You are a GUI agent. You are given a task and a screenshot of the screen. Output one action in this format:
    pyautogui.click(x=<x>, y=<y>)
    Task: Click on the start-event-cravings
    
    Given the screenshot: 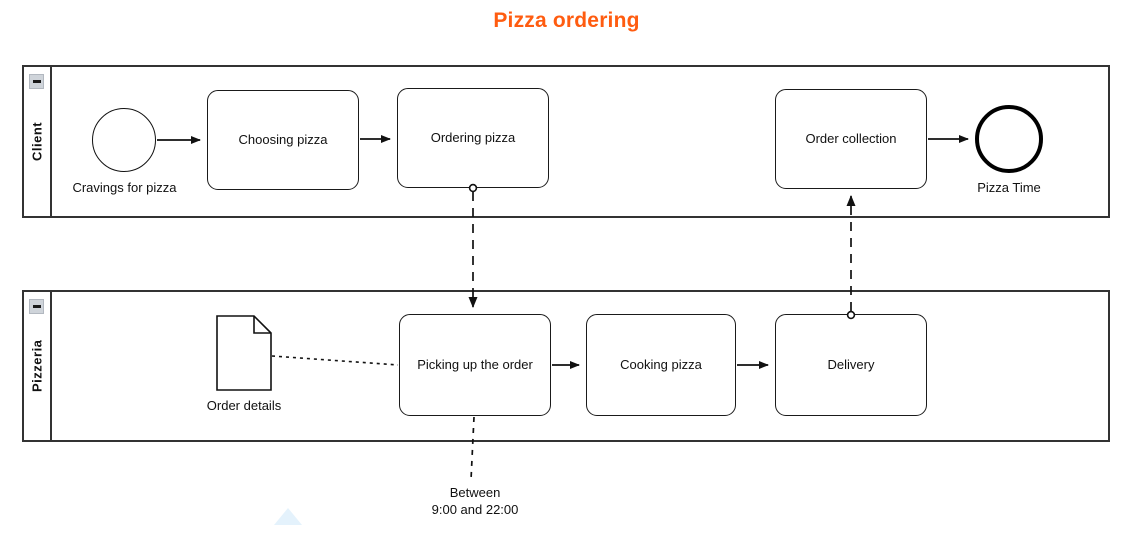 What is the action you would take?
    pyautogui.click(x=124, y=140)
    